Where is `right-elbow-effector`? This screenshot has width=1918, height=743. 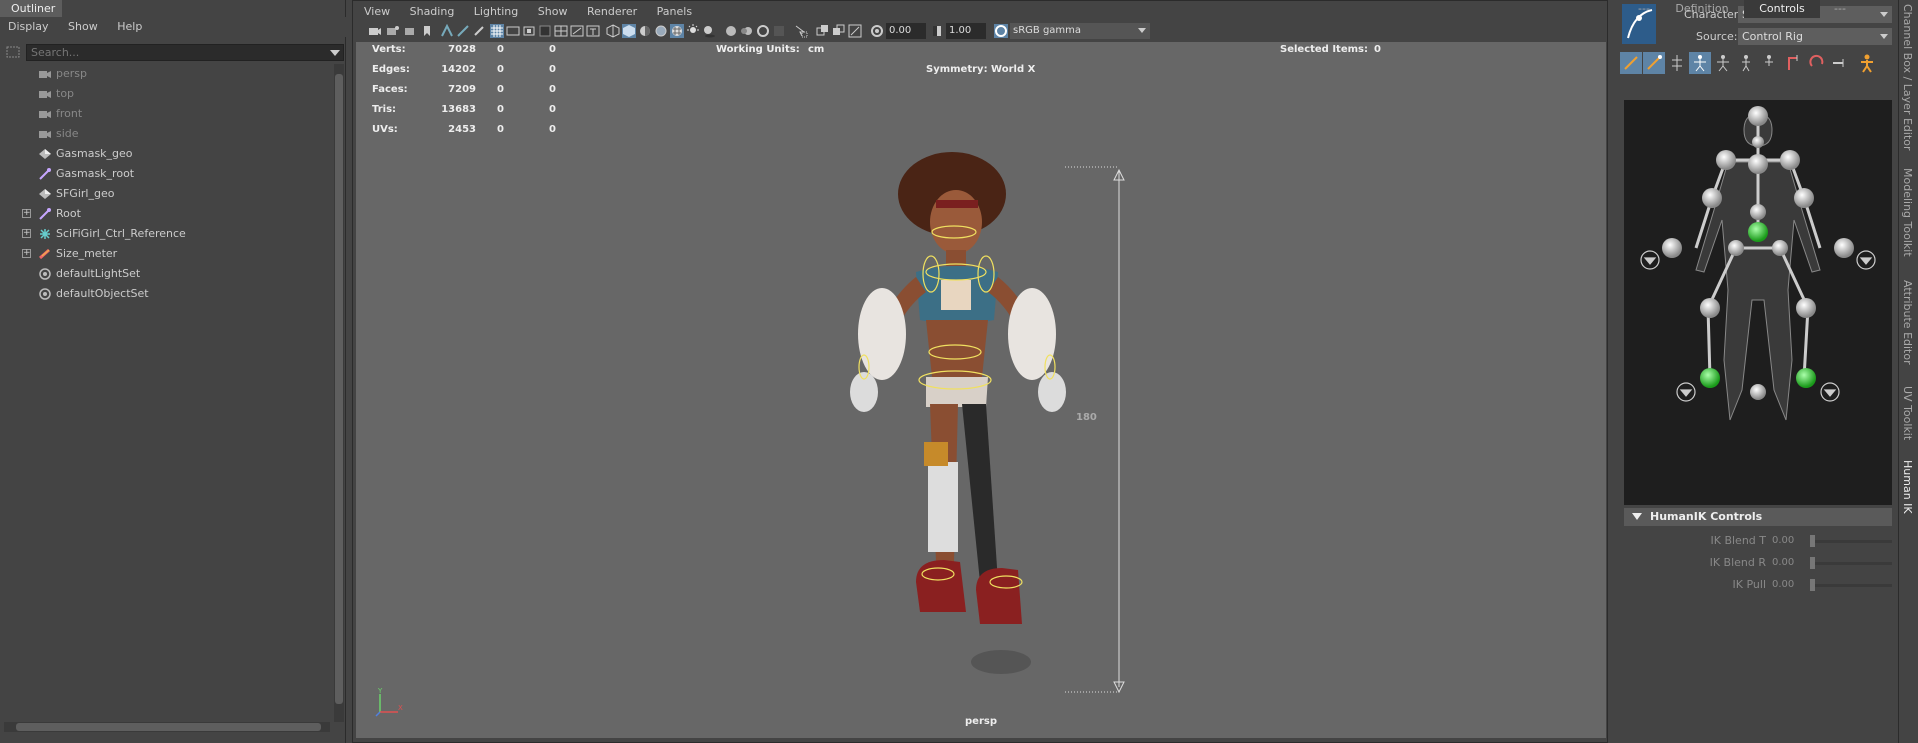 right-elbow-effector is located at coordinates (1804, 198).